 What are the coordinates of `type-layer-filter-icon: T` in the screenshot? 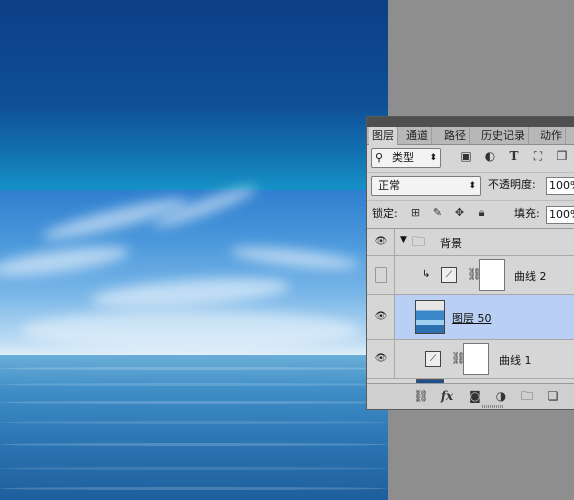 It's located at (514, 156).